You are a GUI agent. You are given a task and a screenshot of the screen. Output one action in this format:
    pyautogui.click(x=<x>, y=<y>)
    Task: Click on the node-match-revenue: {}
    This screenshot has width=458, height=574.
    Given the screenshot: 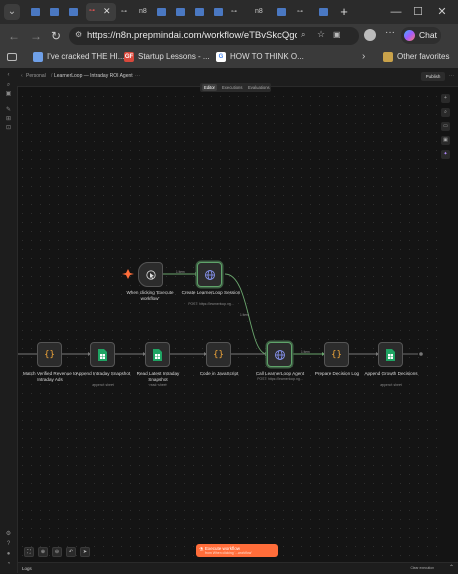 What is the action you would take?
    pyautogui.click(x=49, y=354)
    